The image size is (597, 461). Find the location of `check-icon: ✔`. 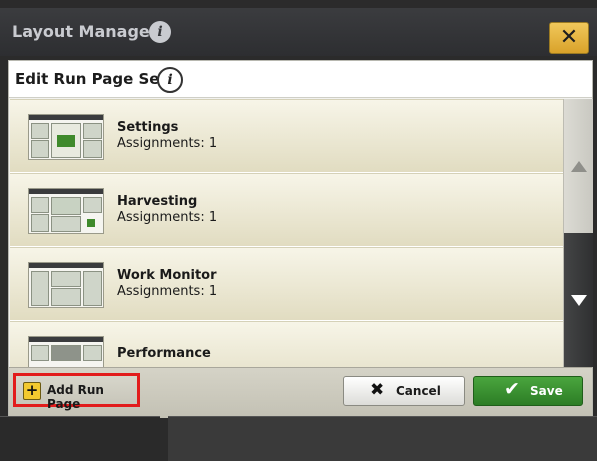

check-icon: ✔ is located at coordinates (512, 389).